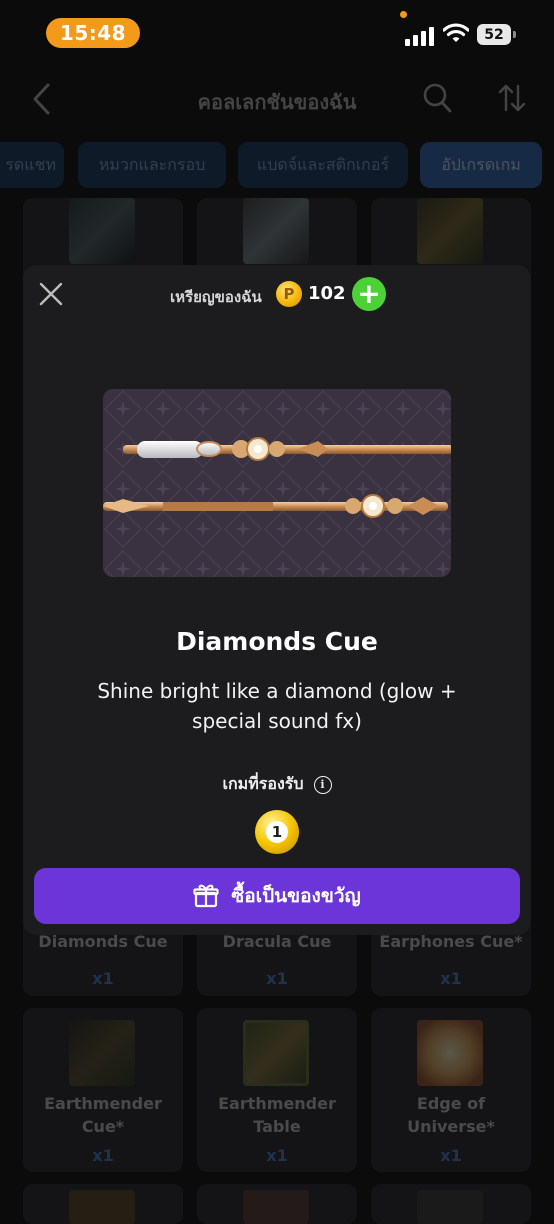 The image size is (554, 1224). Describe the element at coordinates (103, 1115) in the screenshot. I see `item-name: Earthmender Cue*` at that location.